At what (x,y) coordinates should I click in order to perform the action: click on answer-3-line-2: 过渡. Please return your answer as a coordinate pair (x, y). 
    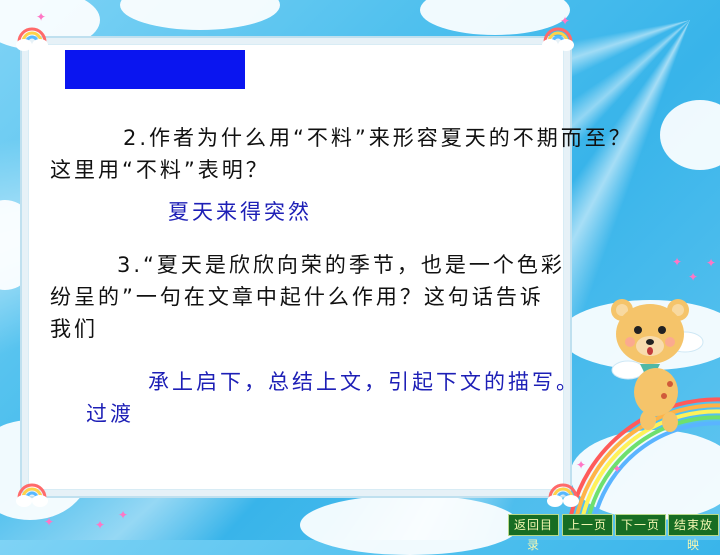
    Looking at the image, I should click on (110, 414).